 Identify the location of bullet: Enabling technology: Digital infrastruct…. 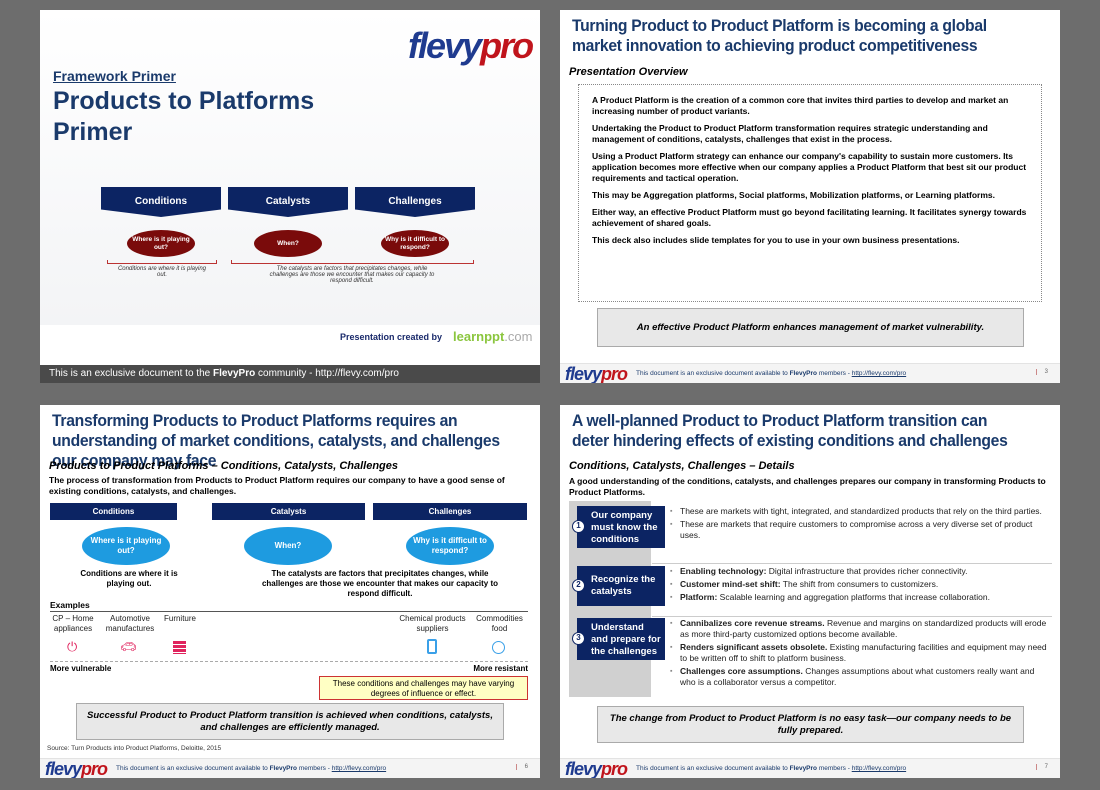
(860, 571).